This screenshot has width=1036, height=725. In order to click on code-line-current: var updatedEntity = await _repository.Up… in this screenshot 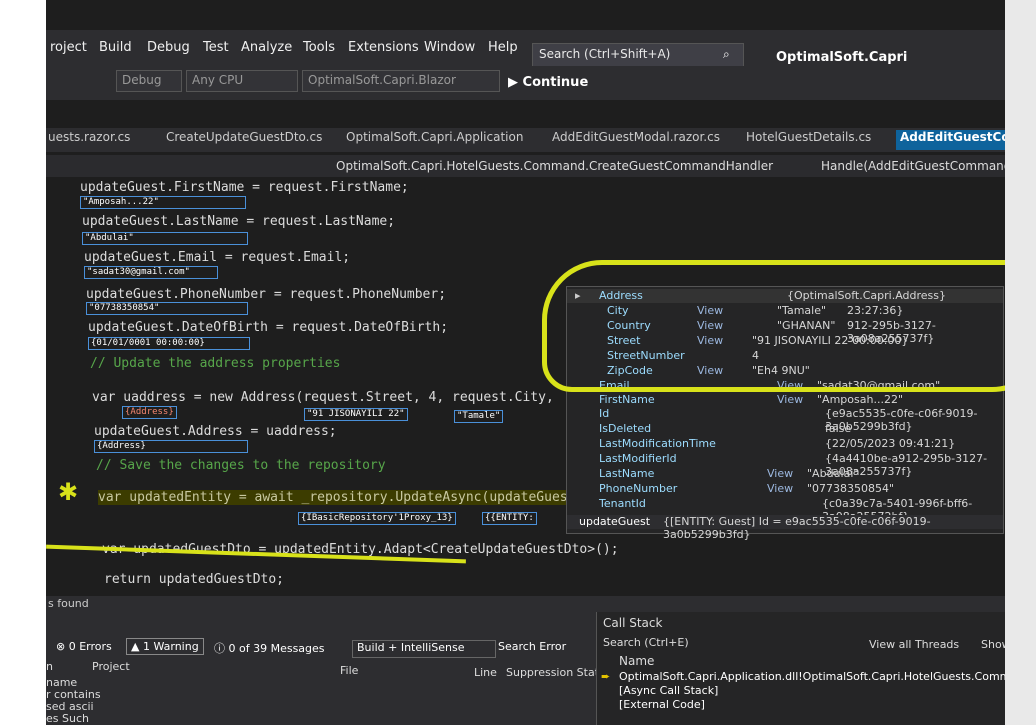, I will do `click(333, 497)`.